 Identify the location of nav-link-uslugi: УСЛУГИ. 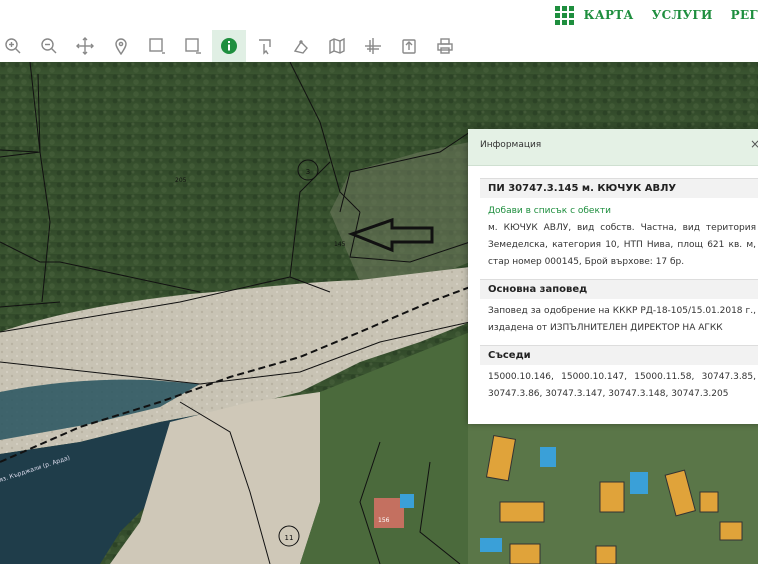
(682, 15).